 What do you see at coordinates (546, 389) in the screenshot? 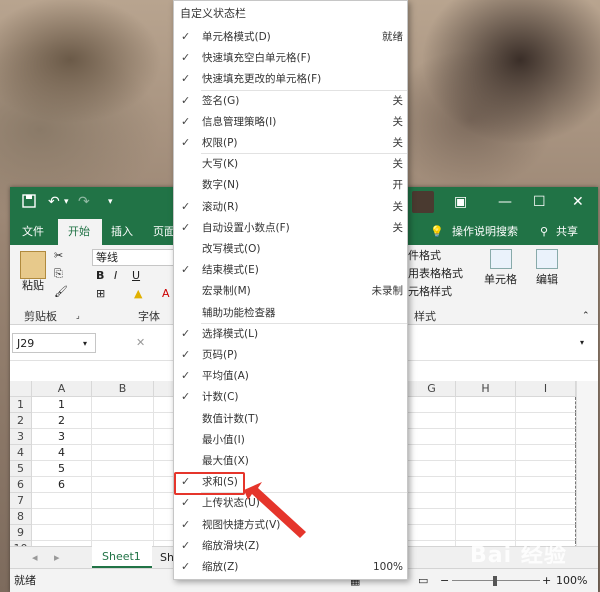
I see `column-header-i: I` at bounding box center [546, 389].